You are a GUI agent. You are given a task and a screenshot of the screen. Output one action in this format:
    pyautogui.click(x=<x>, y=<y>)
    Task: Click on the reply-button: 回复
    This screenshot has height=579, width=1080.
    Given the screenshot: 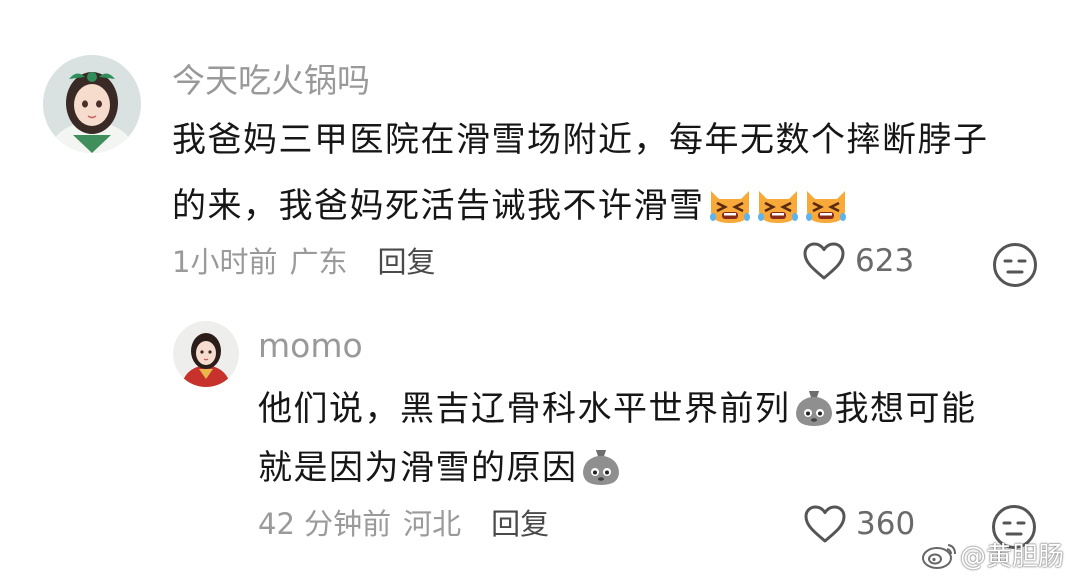 What is the action you would take?
    pyautogui.click(x=406, y=262)
    